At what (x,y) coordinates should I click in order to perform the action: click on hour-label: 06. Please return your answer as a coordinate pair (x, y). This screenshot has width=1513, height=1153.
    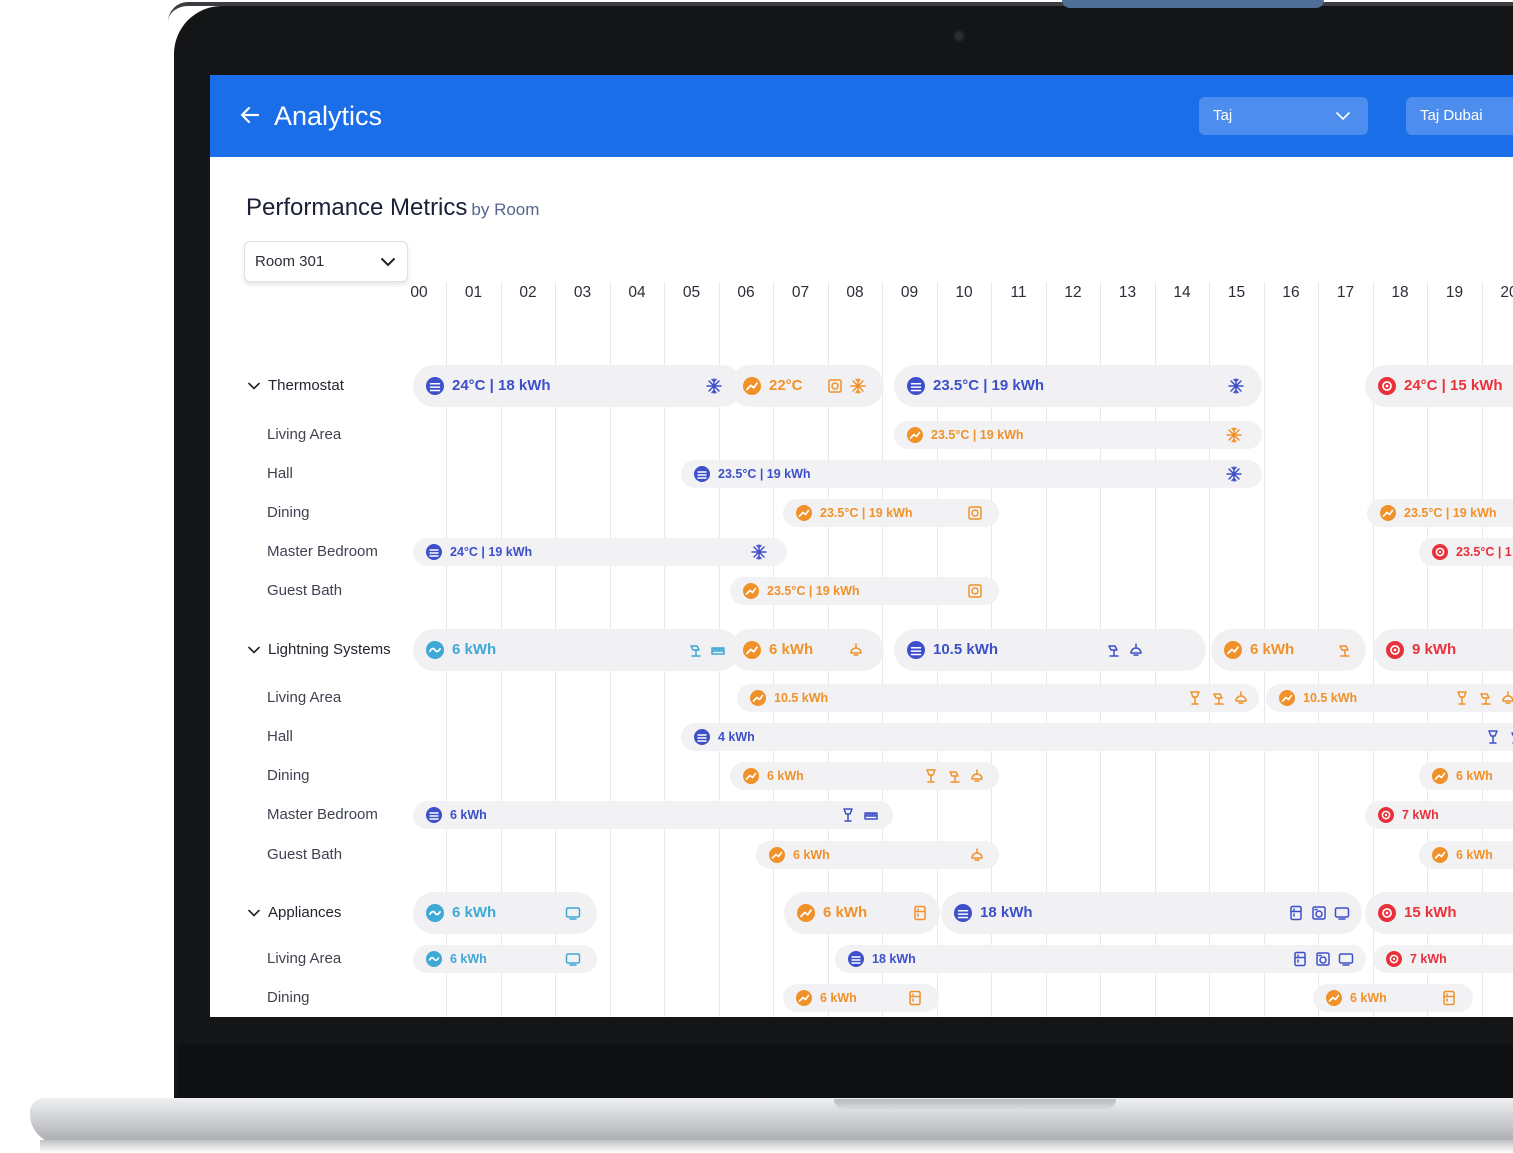
    Looking at the image, I should click on (746, 292).